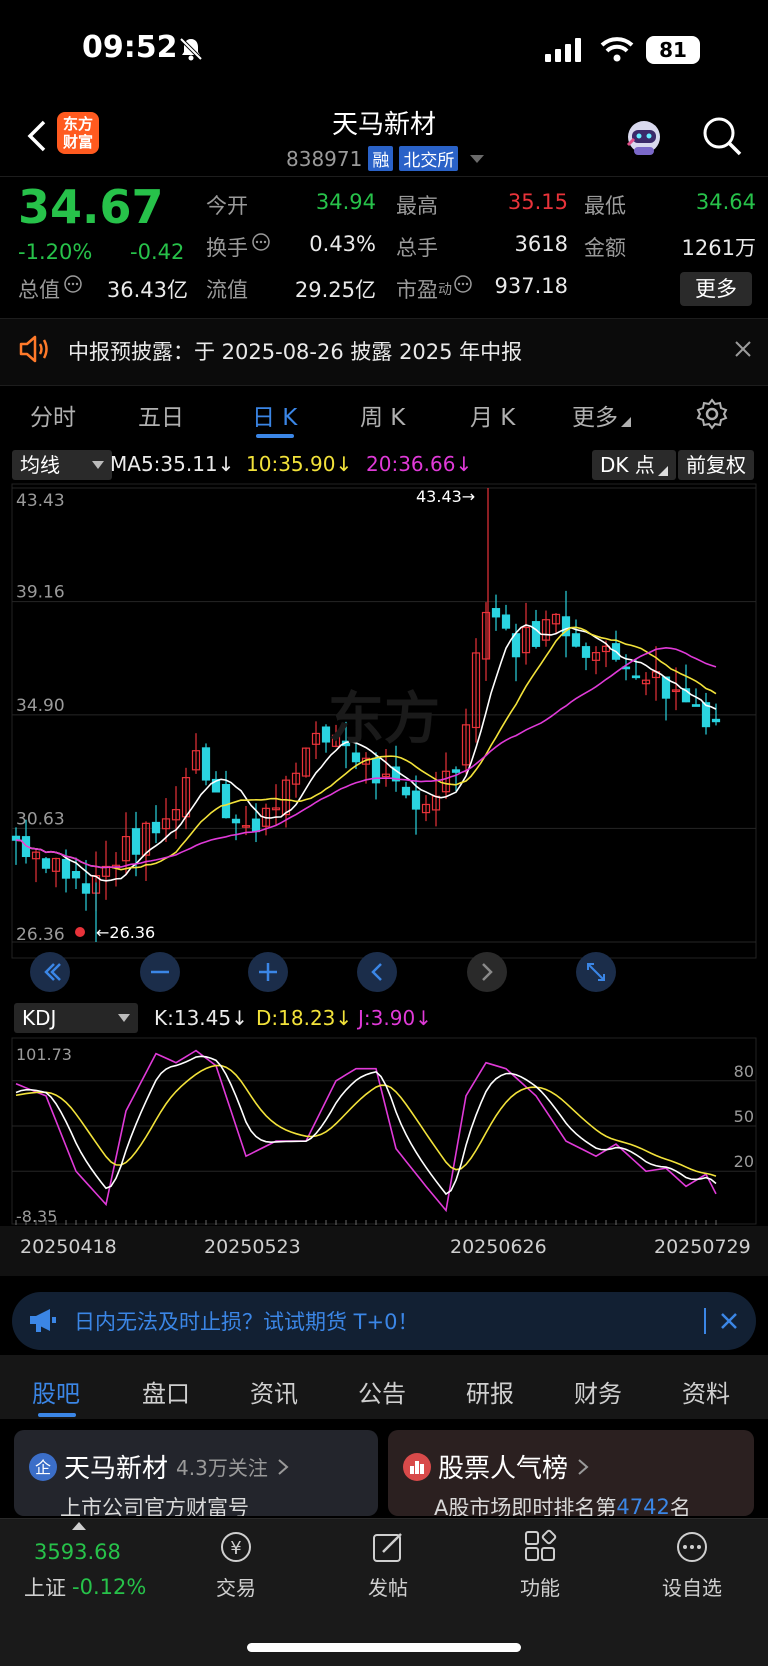  I want to click on tab-profile: 资料, so click(706, 1391).